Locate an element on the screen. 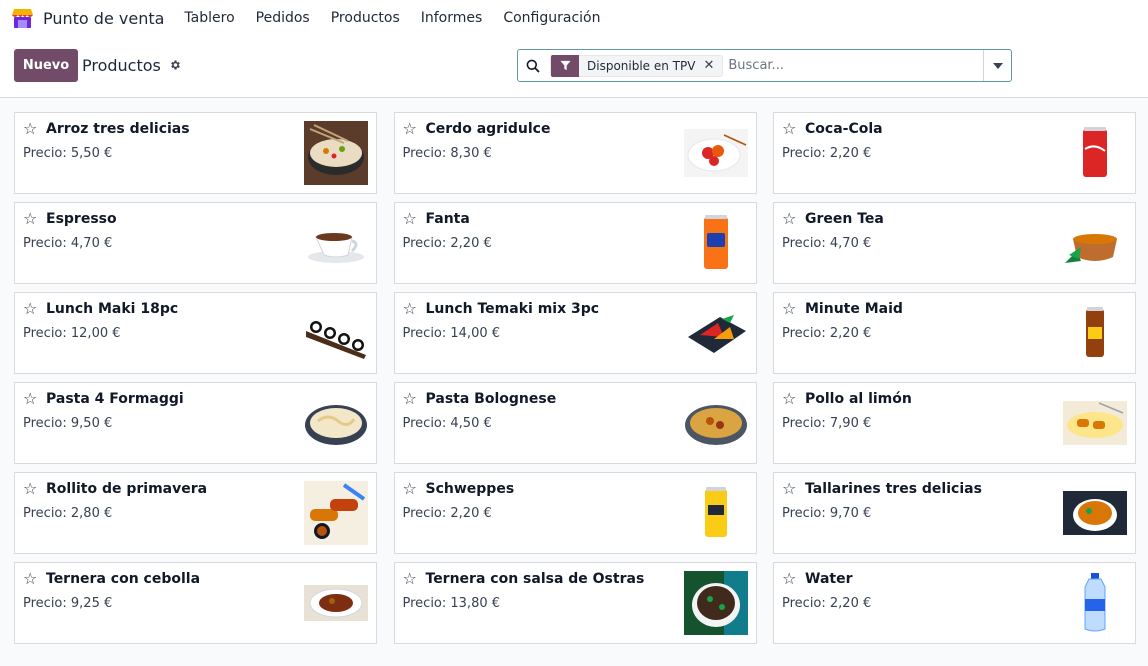 The width and height of the screenshot is (1148, 666). breadcrumb: Productos is located at coordinates (131, 65).